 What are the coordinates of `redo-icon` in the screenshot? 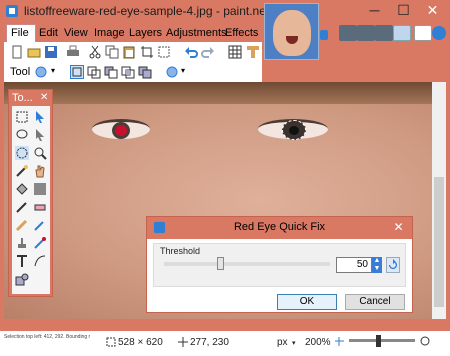 It's located at (208, 52).